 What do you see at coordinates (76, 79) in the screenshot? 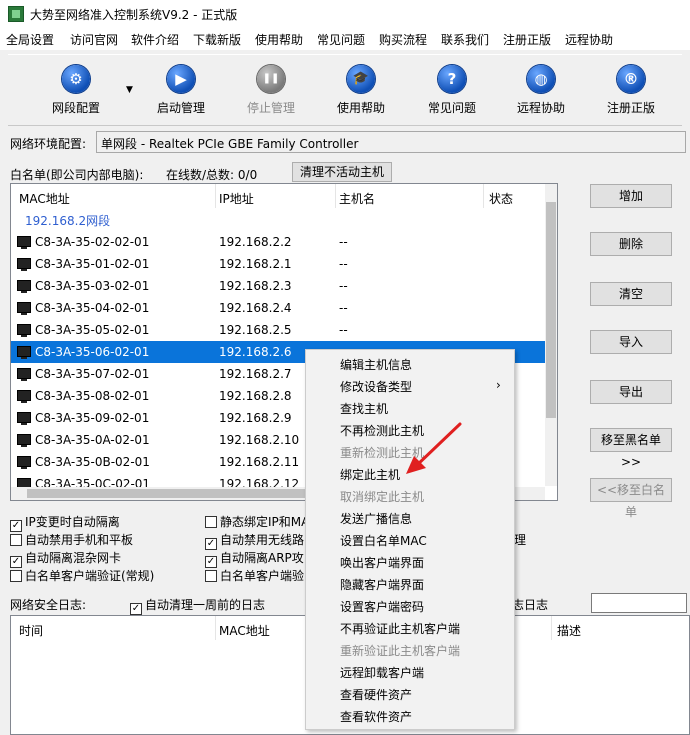
I see `gear-icon: ⚙` at bounding box center [76, 79].